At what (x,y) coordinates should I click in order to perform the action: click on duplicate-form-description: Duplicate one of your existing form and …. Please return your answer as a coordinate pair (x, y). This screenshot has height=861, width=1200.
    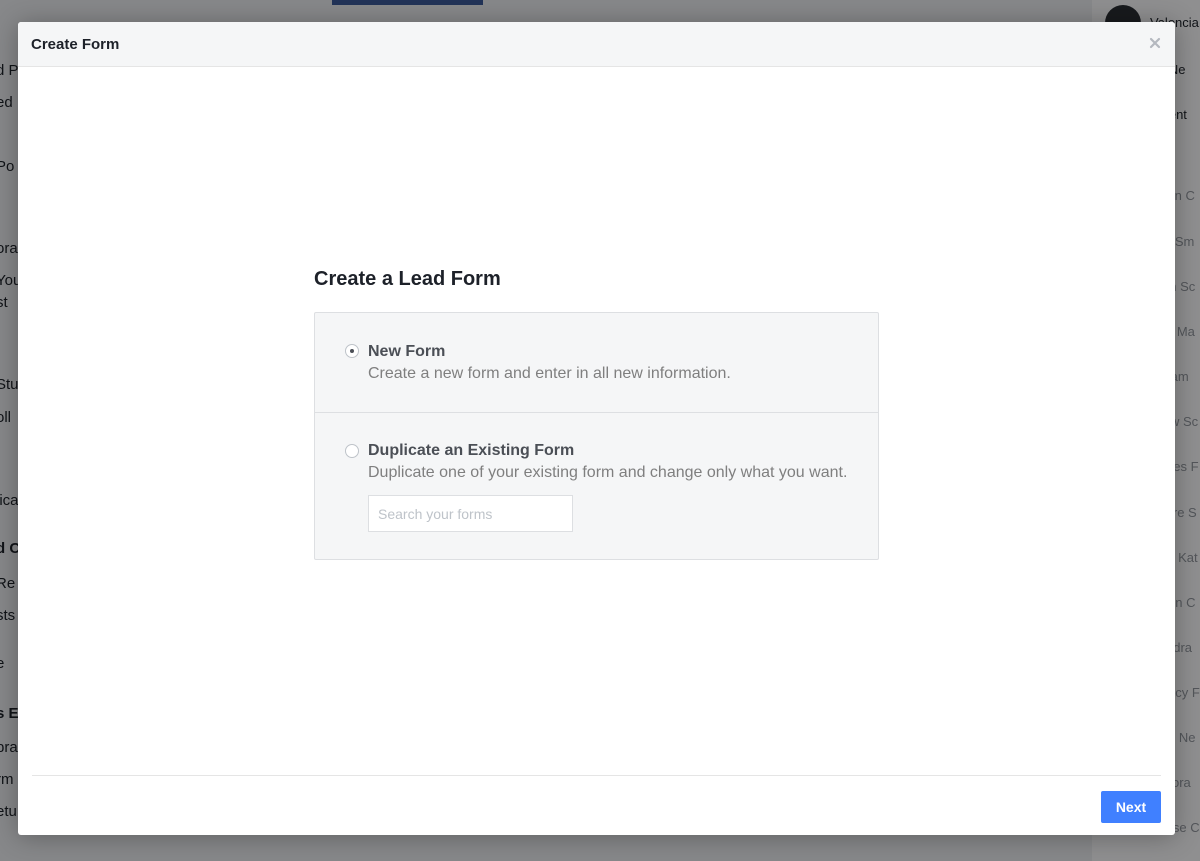
    Looking at the image, I should click on (608, 472).